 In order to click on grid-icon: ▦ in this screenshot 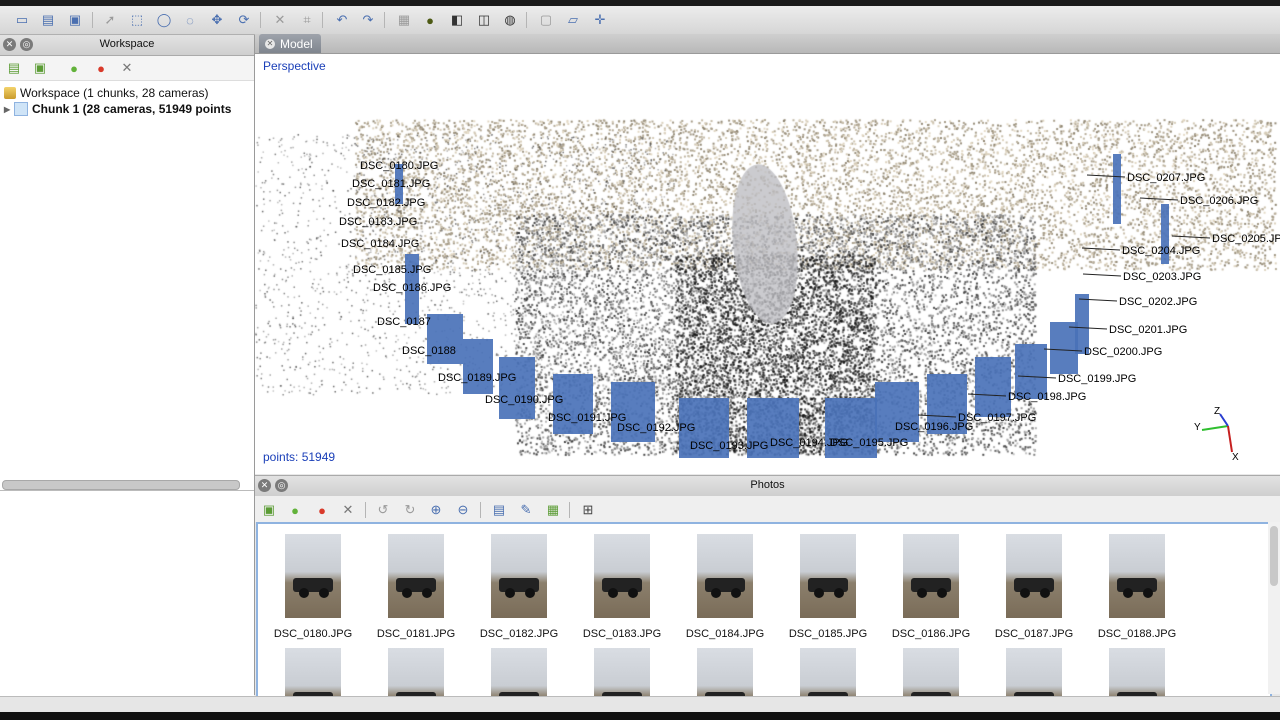, I will do `click(404, 20)`.